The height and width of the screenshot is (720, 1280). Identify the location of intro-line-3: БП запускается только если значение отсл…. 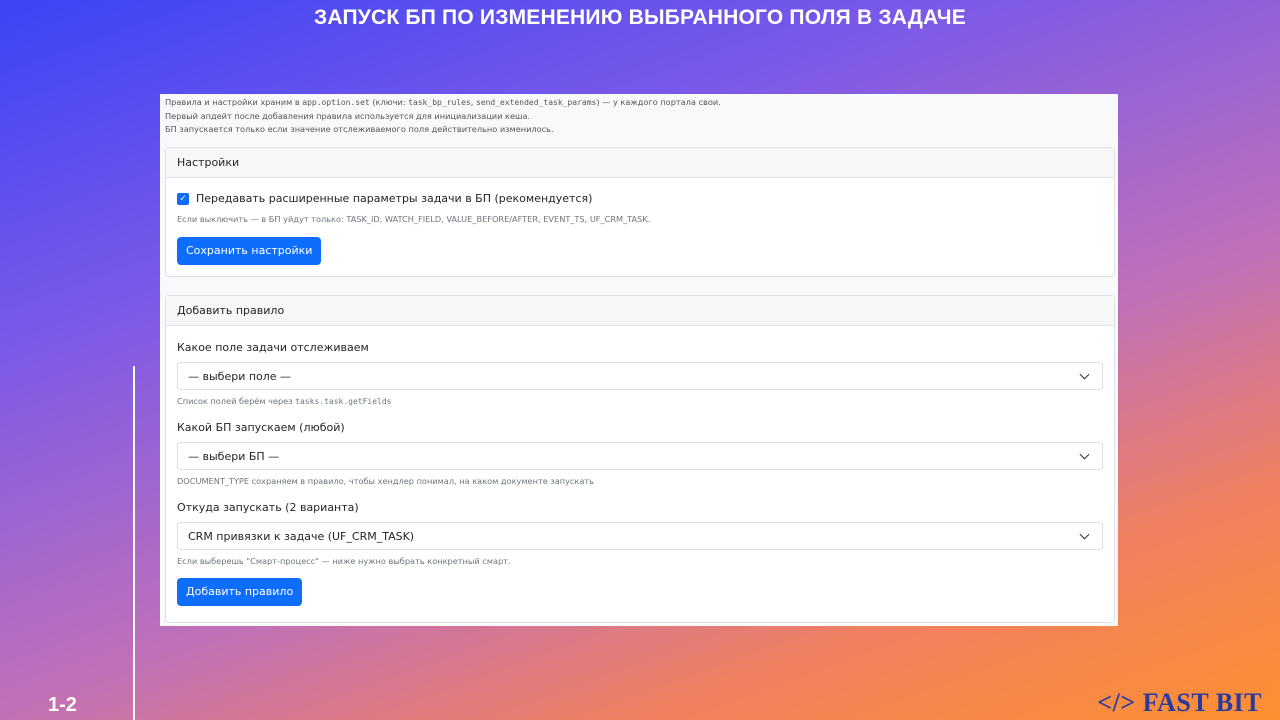
(359, 129).